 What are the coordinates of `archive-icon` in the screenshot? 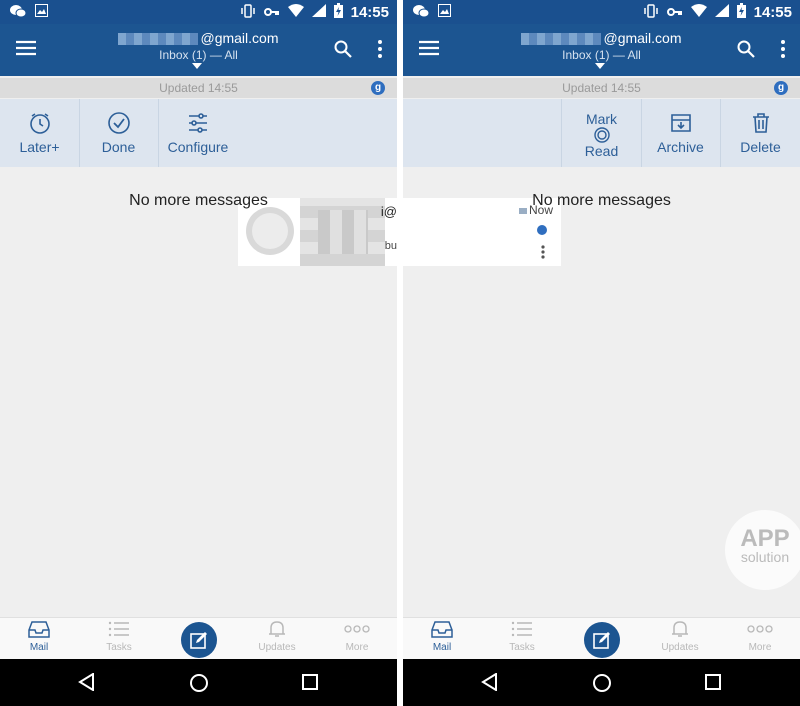 It's located at (680, 123).